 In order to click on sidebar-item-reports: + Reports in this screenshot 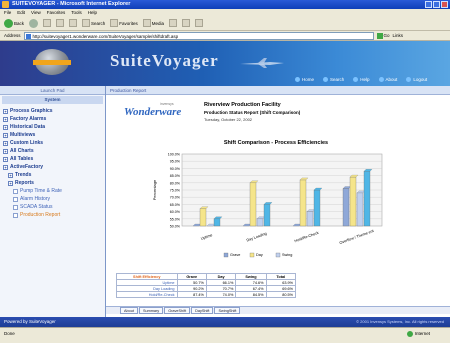, I will do `click(52, 183)`.